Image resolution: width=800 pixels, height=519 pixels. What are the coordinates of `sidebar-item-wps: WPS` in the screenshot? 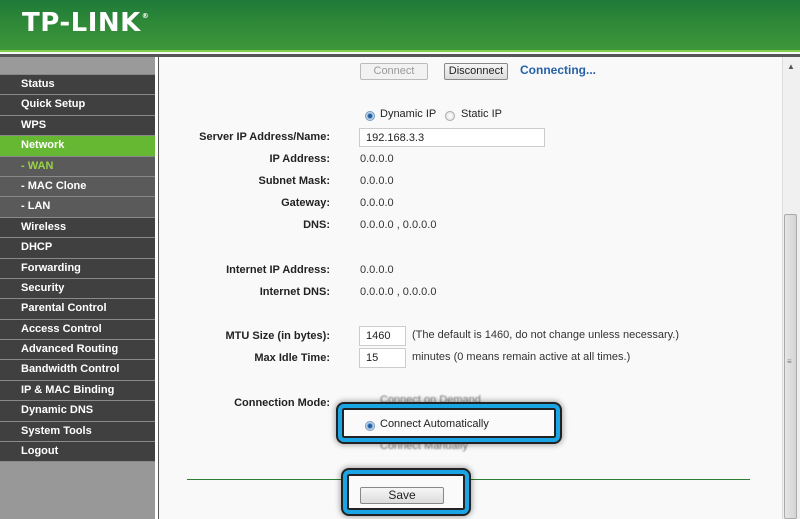 It's located at (77, 126).